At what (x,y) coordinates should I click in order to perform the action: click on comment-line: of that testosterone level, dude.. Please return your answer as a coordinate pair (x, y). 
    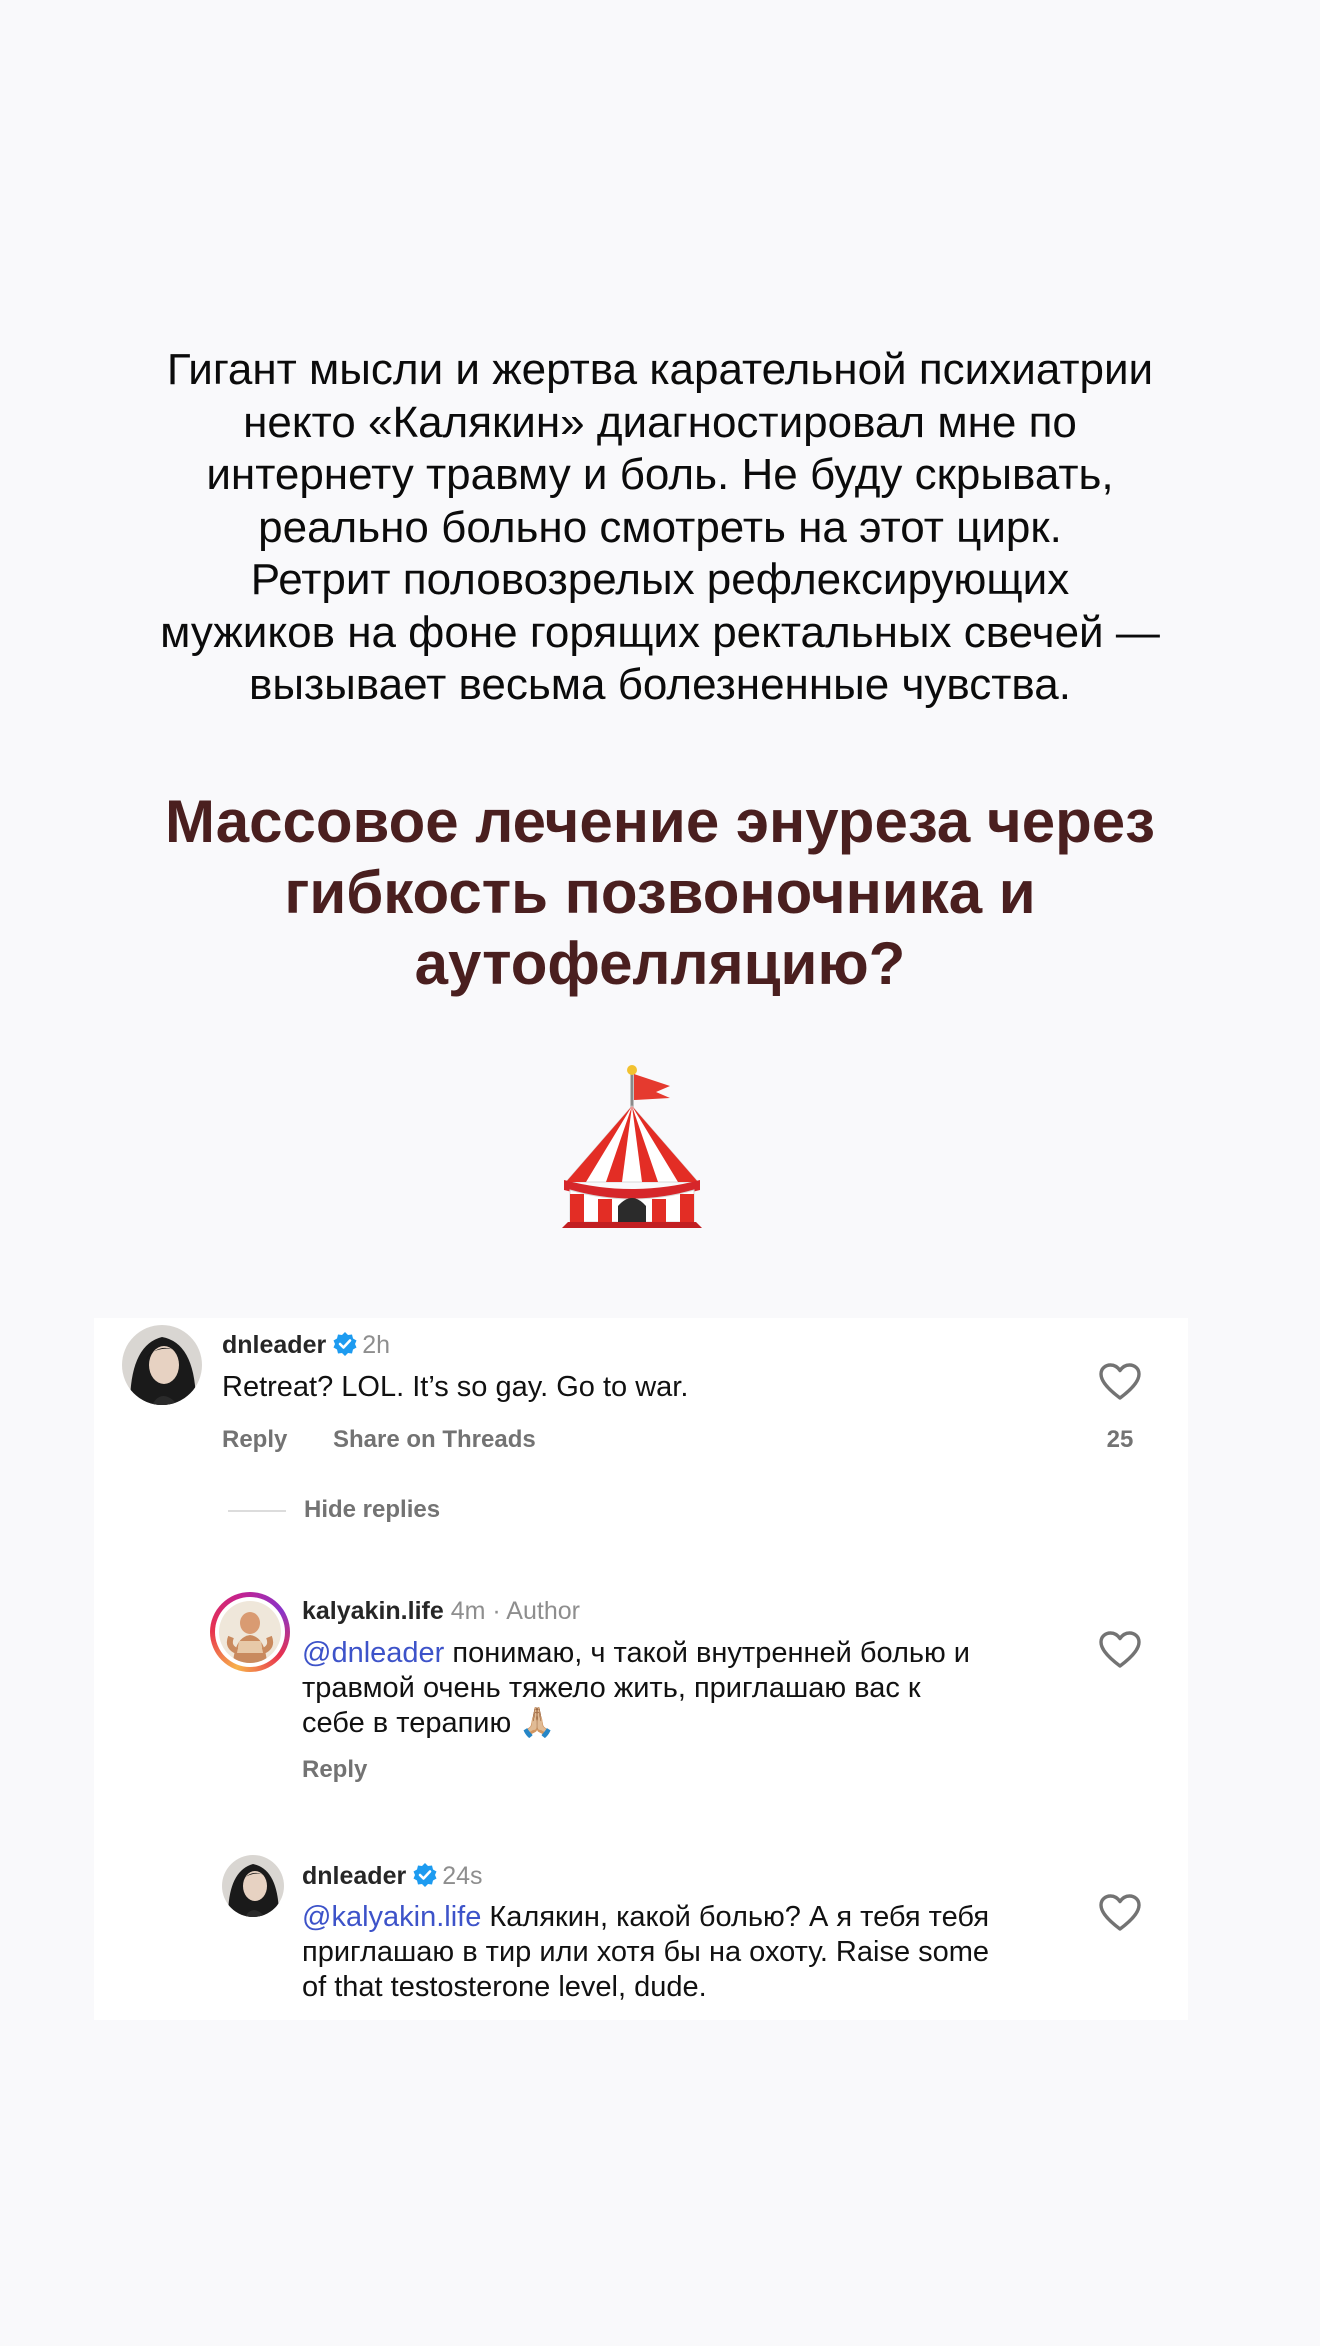
    Looking at the image, I should click on (504, 1987).